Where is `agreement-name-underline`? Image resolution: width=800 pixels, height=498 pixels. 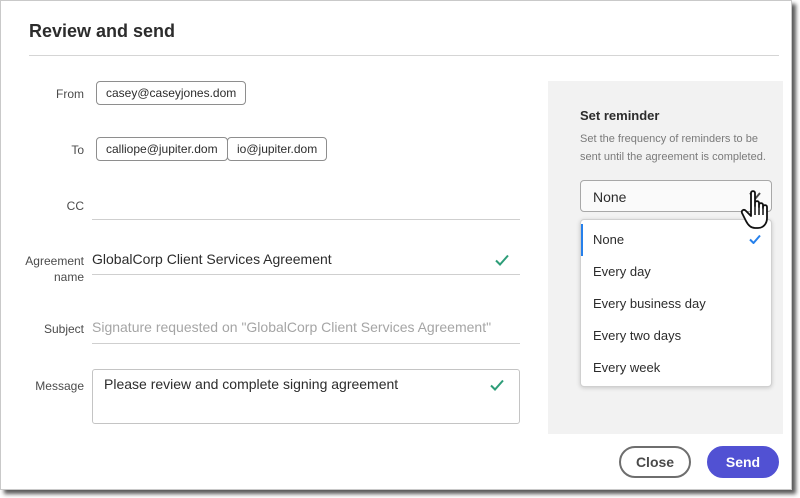 agreement-name-underline is located at coordinates (306, 274).